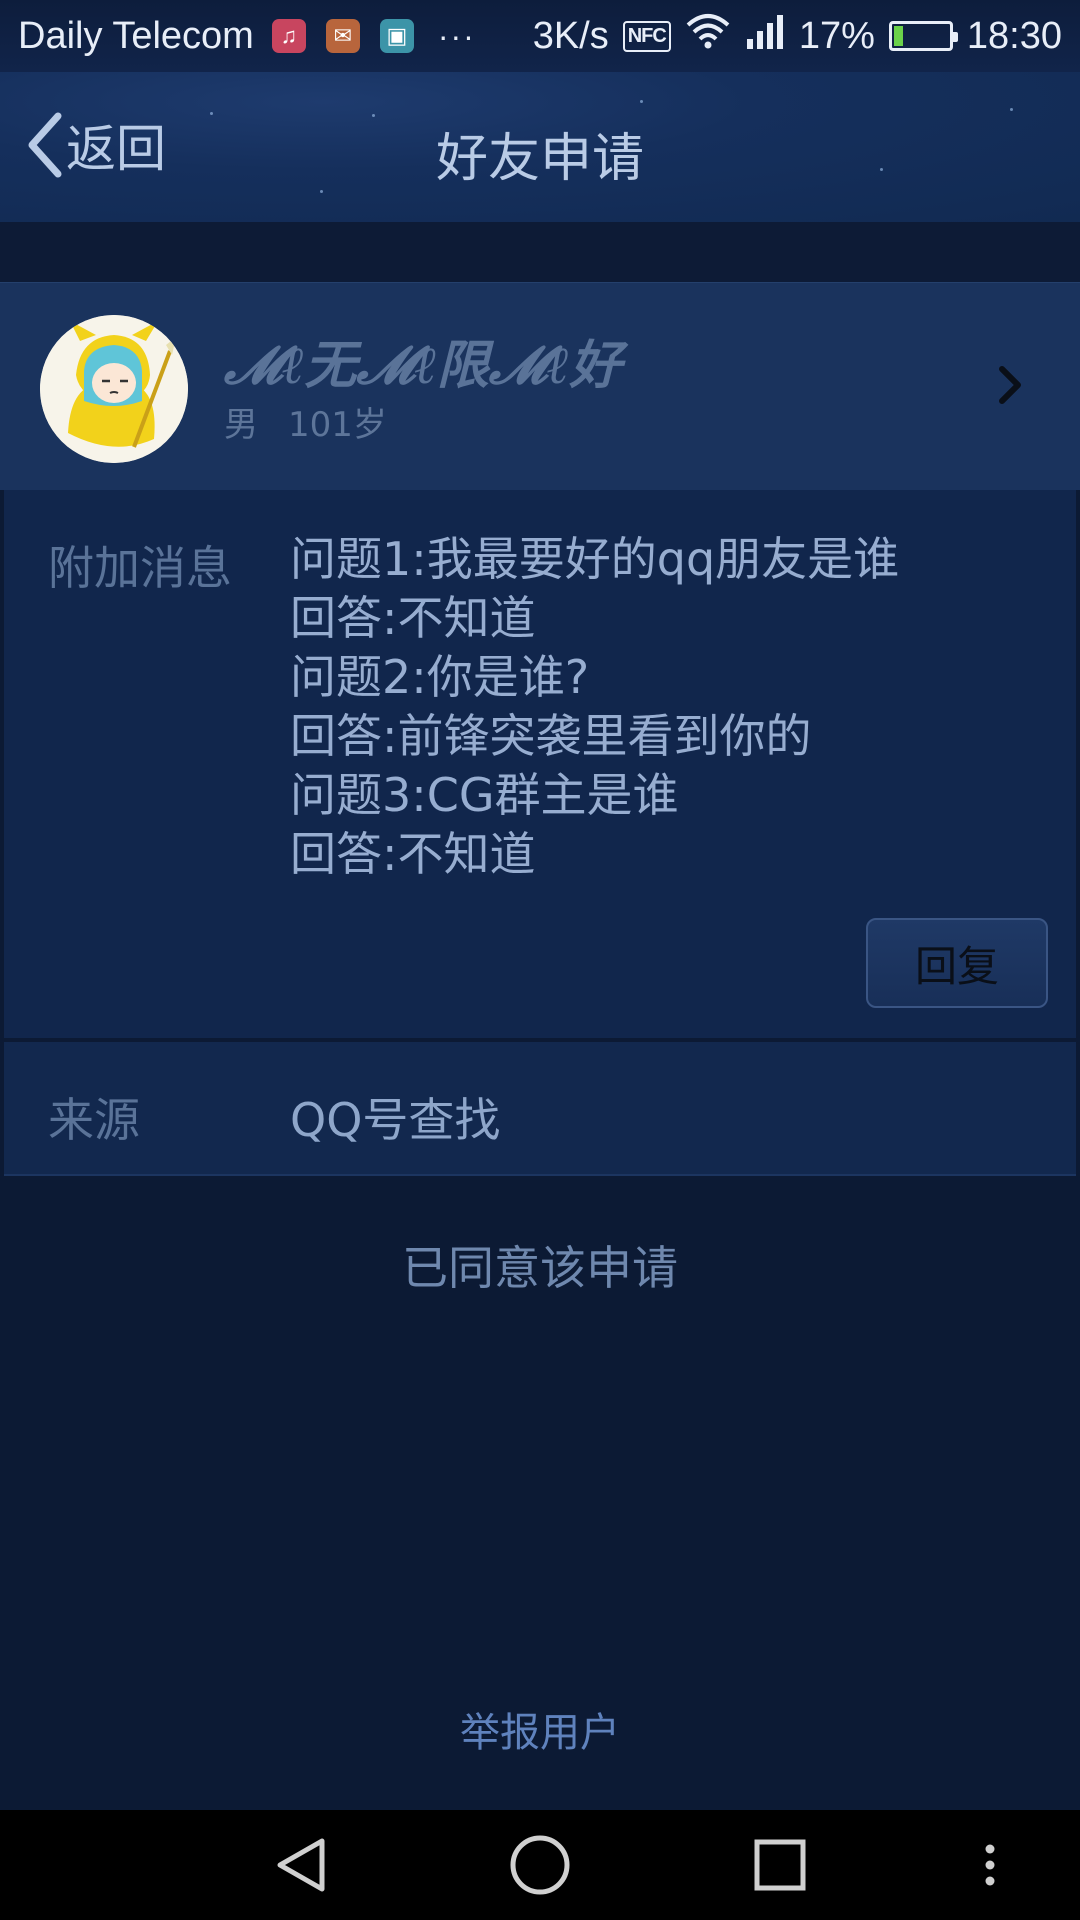 This screenshot has height=1920, width=1080. I want to click on chevron-right-icon, so click(1010, 385).